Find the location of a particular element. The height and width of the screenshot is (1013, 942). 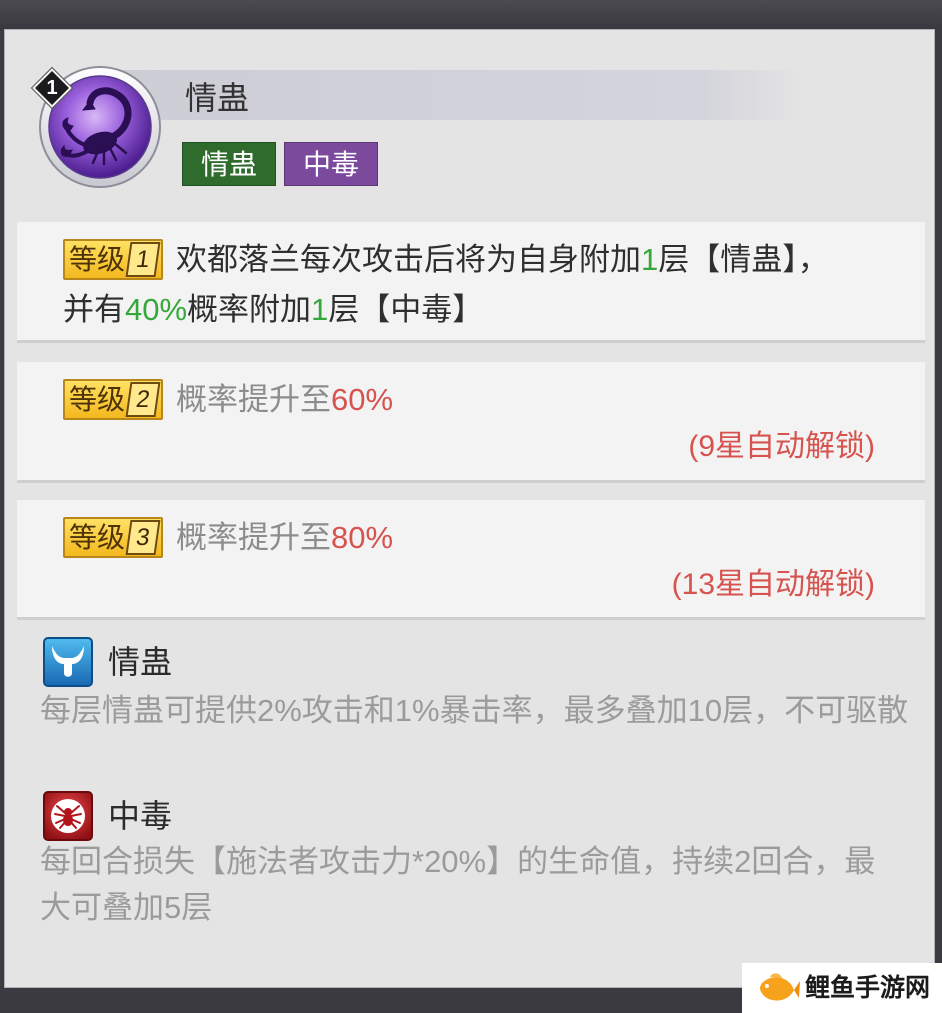

skill-rank-number: 1 is located at coordinates (52, 88).